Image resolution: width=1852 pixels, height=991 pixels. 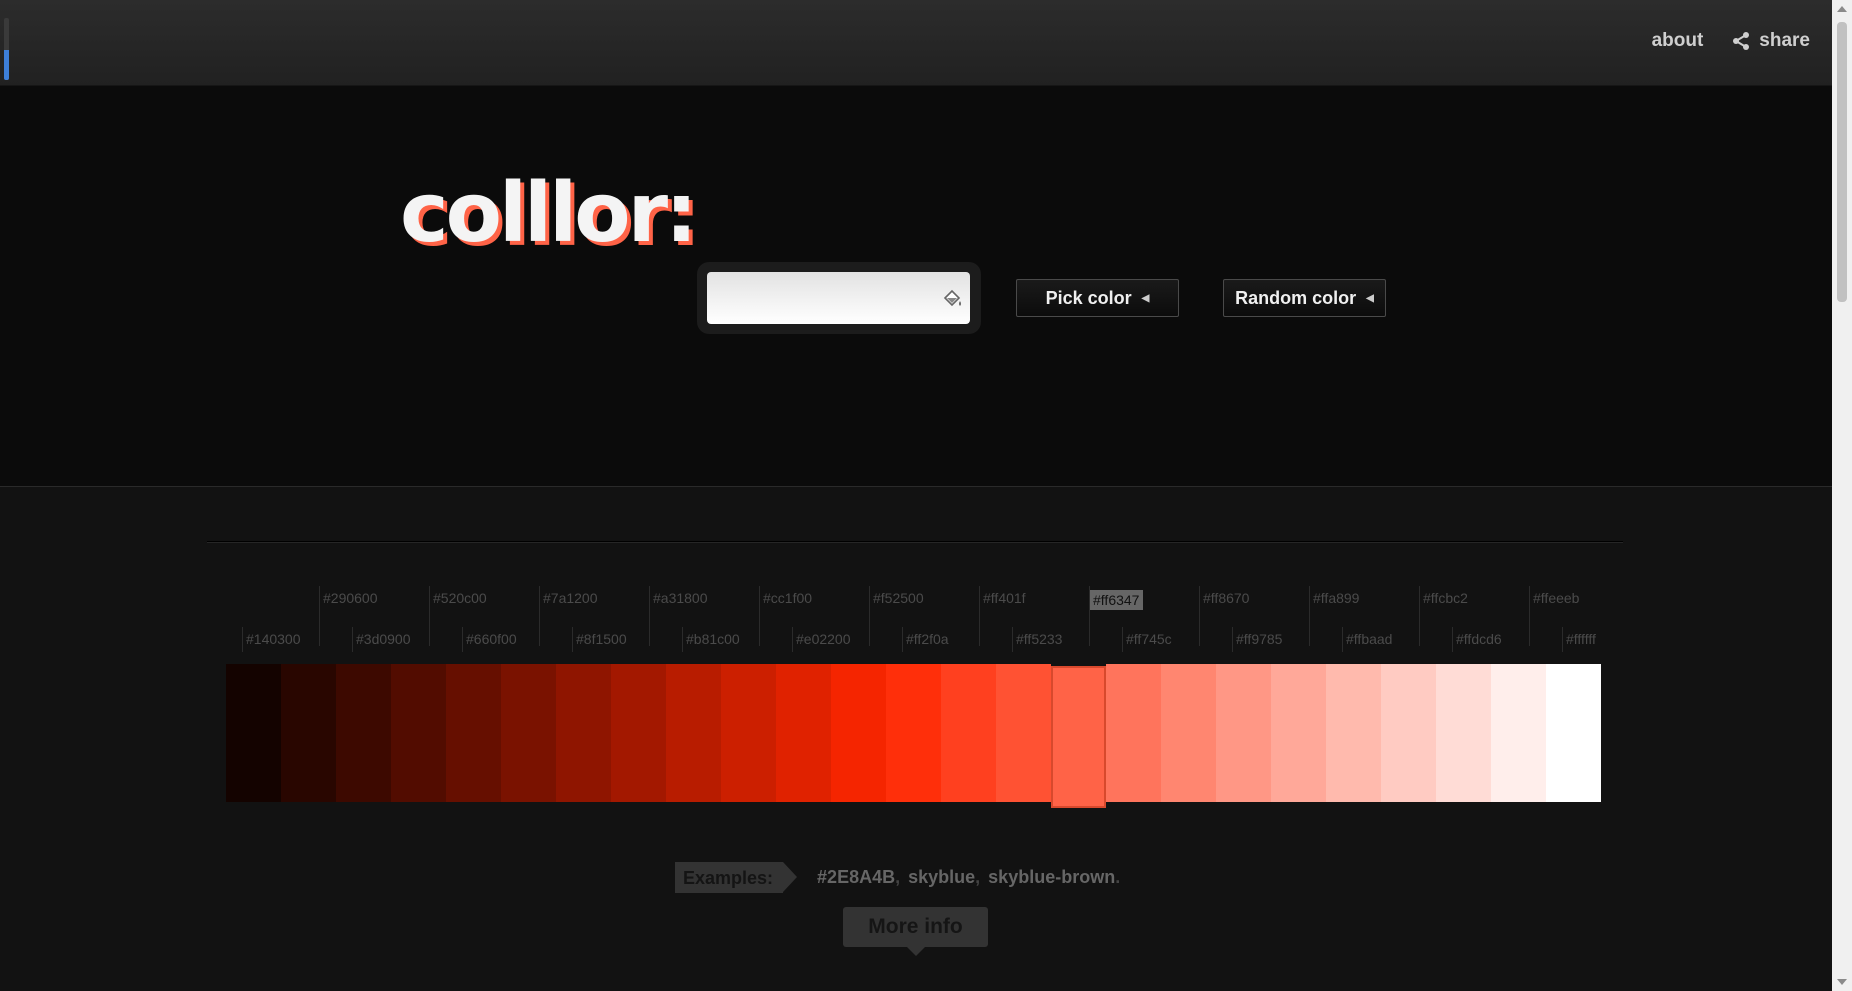 I want to click on swatch-hex-label: #b81c00, so click(x=711, y=639).